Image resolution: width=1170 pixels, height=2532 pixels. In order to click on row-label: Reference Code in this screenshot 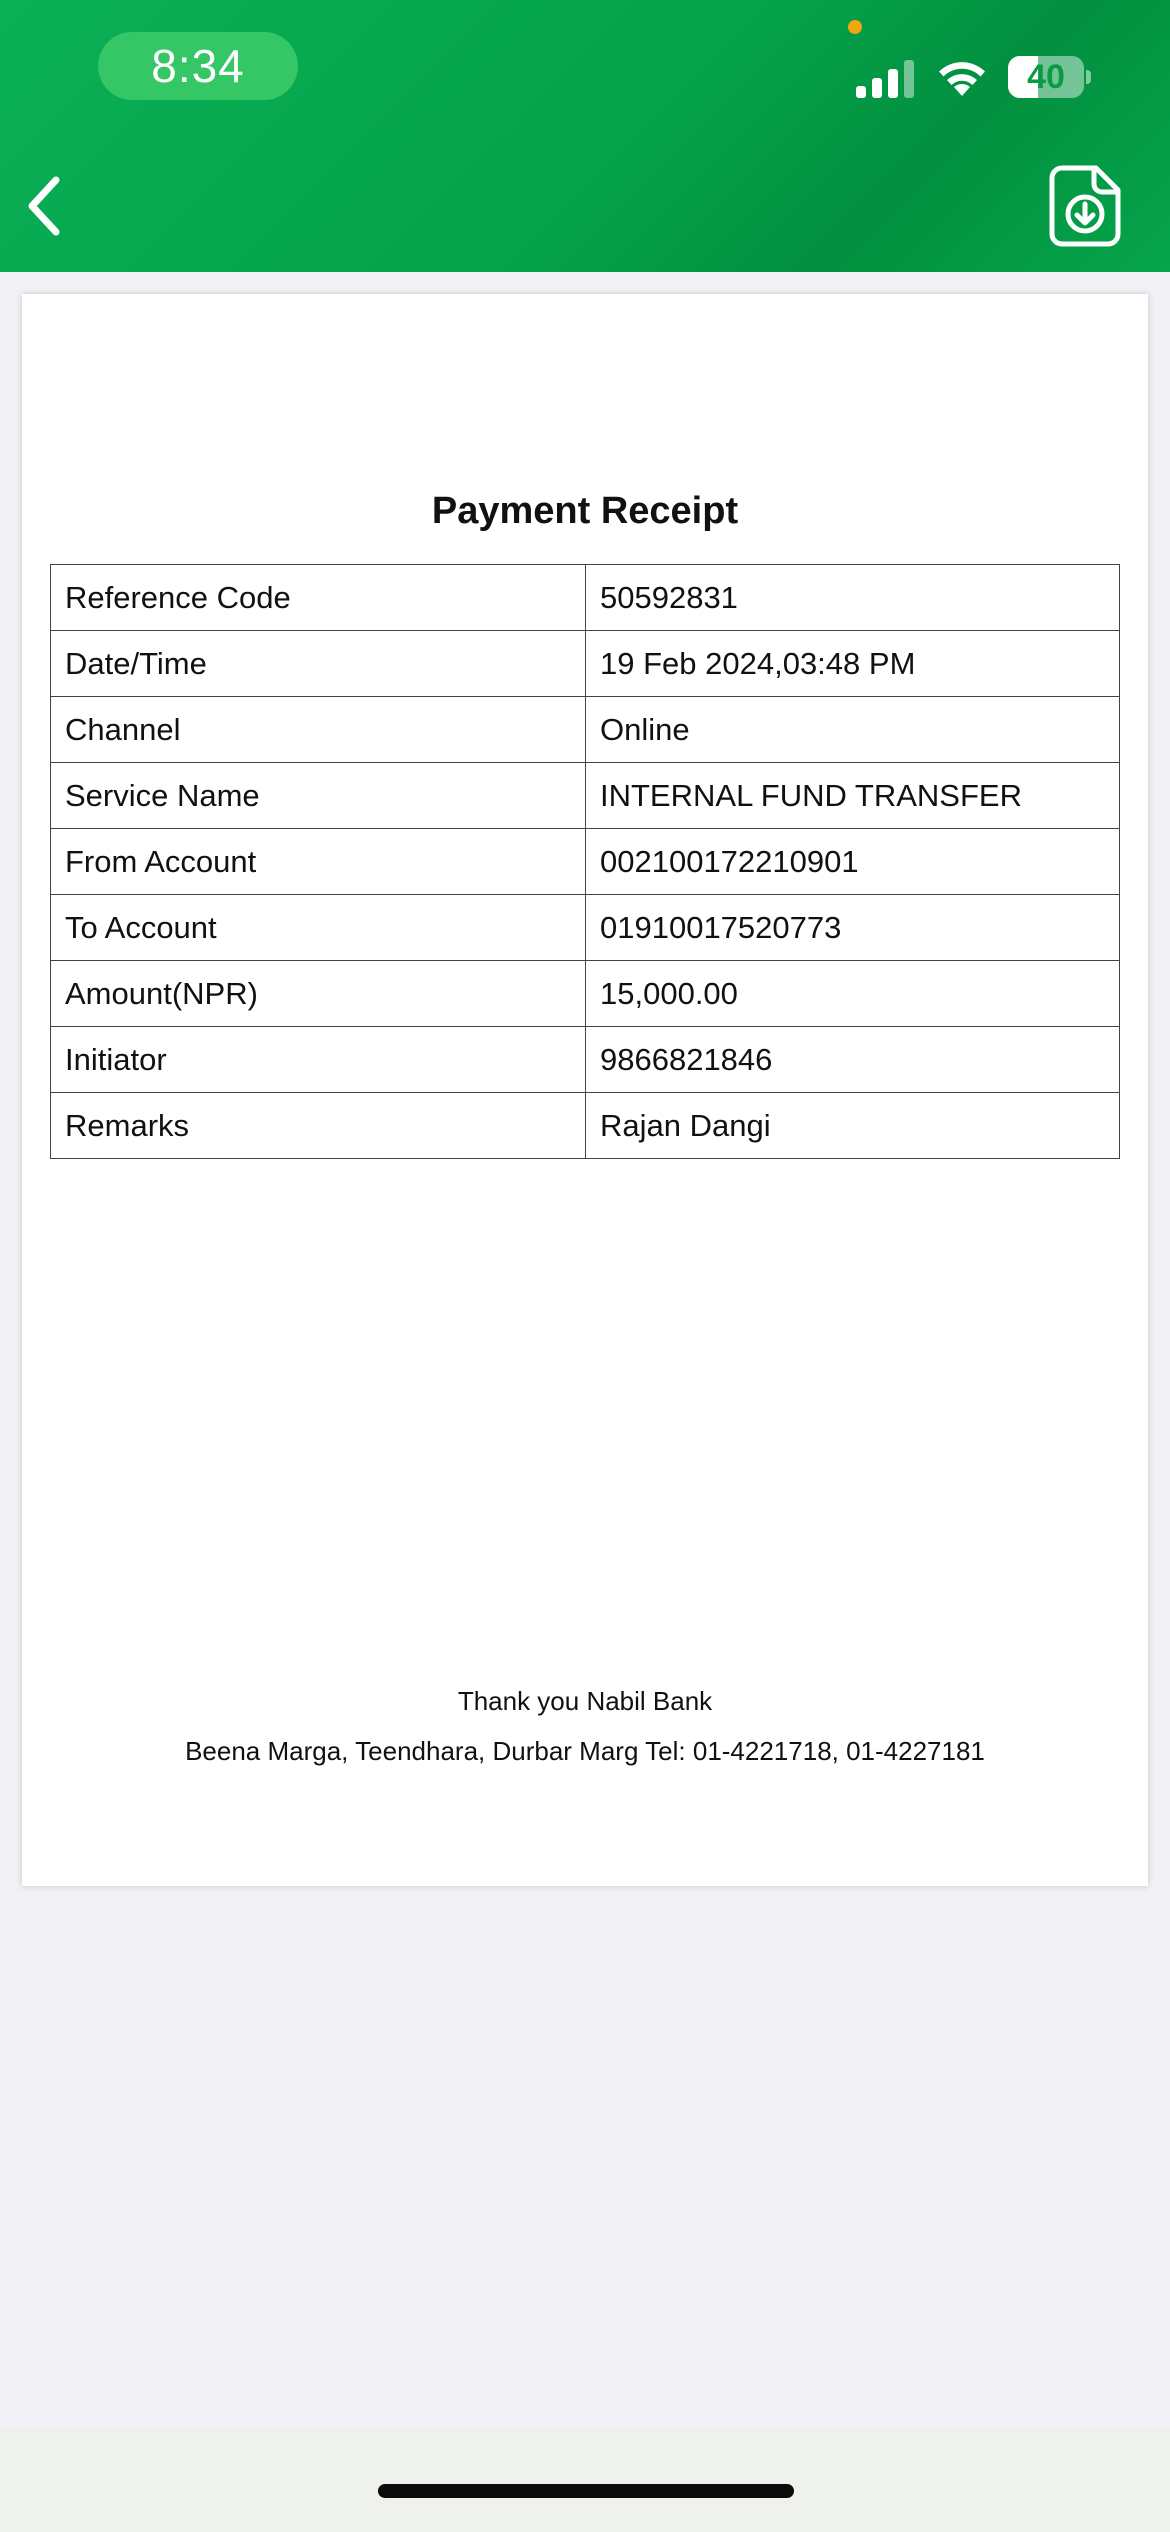, I will do `click(318, 597)`.